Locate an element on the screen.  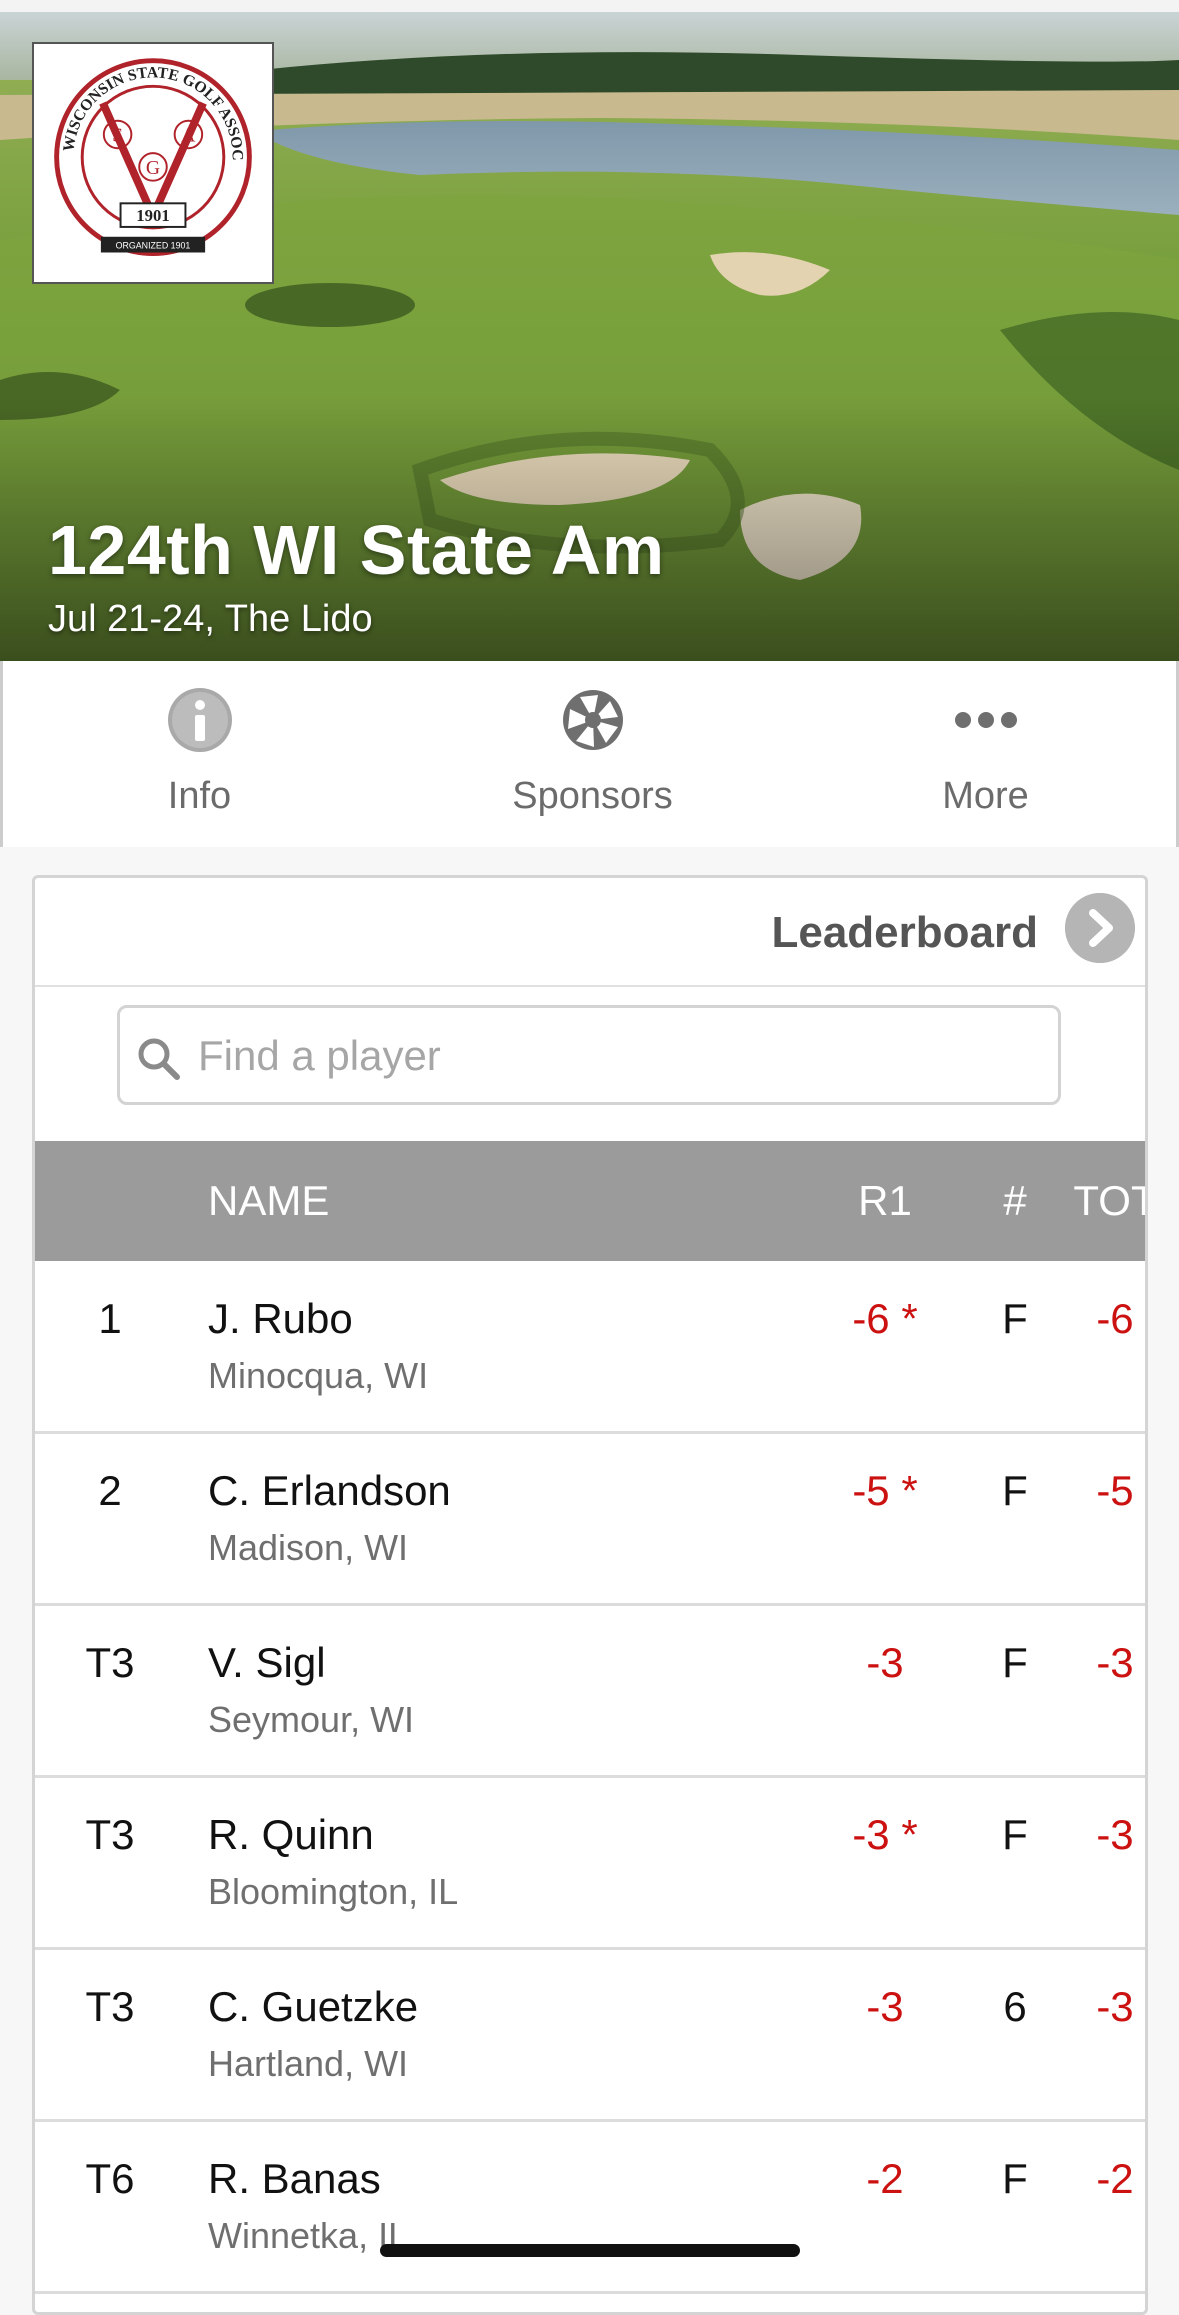
total-score: -6 is located at coordinates (1115, 1318).